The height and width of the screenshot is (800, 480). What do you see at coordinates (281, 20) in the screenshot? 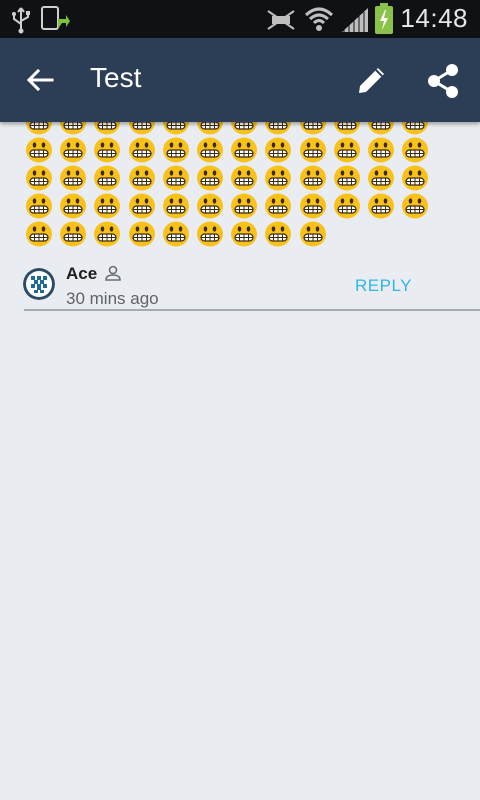
I see `mute-icon` at bounding box center [281, 20].